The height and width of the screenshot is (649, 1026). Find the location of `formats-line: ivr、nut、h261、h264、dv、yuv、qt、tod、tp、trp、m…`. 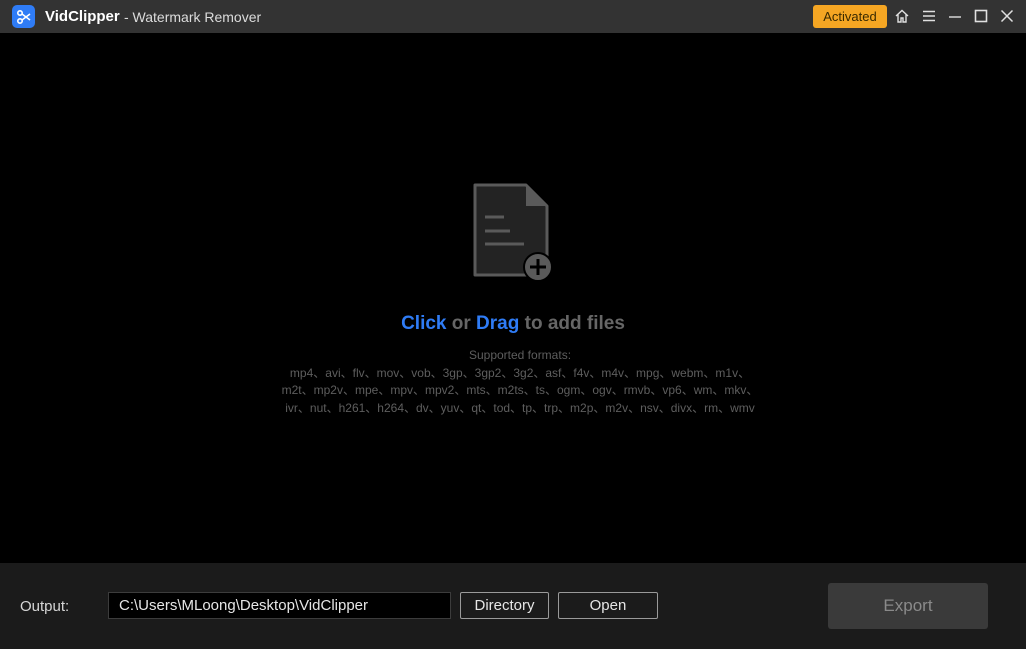

formats-line: ivr、nut、h261、h264、dv、yuv、qt、tod、tp、trp、m… is located at coordinates (520, 407).